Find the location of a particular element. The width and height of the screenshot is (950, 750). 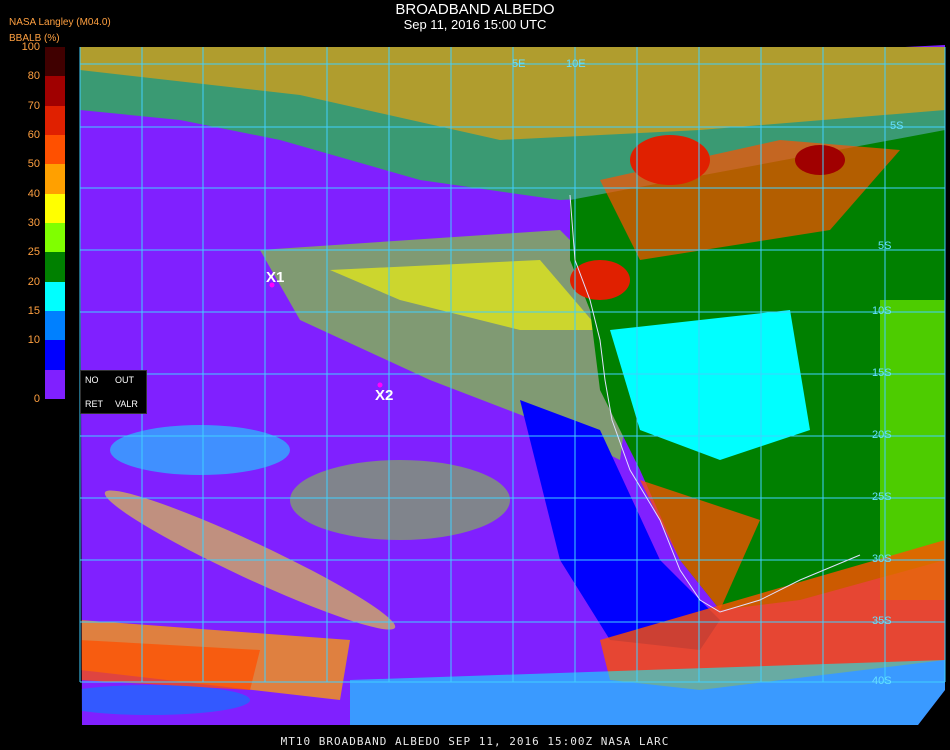

color-scale-tick: 50 is located at coordinates (33, 164).